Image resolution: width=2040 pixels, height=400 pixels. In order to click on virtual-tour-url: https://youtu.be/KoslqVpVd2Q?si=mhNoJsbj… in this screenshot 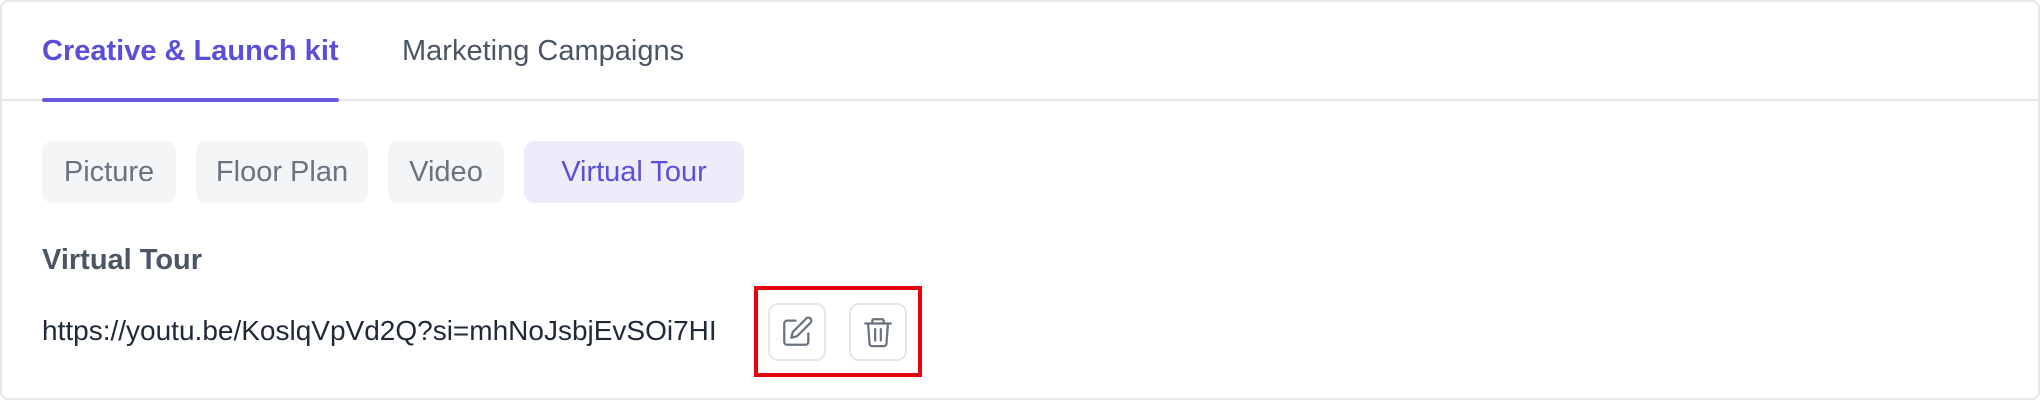, I will do `click(379, 330)`.